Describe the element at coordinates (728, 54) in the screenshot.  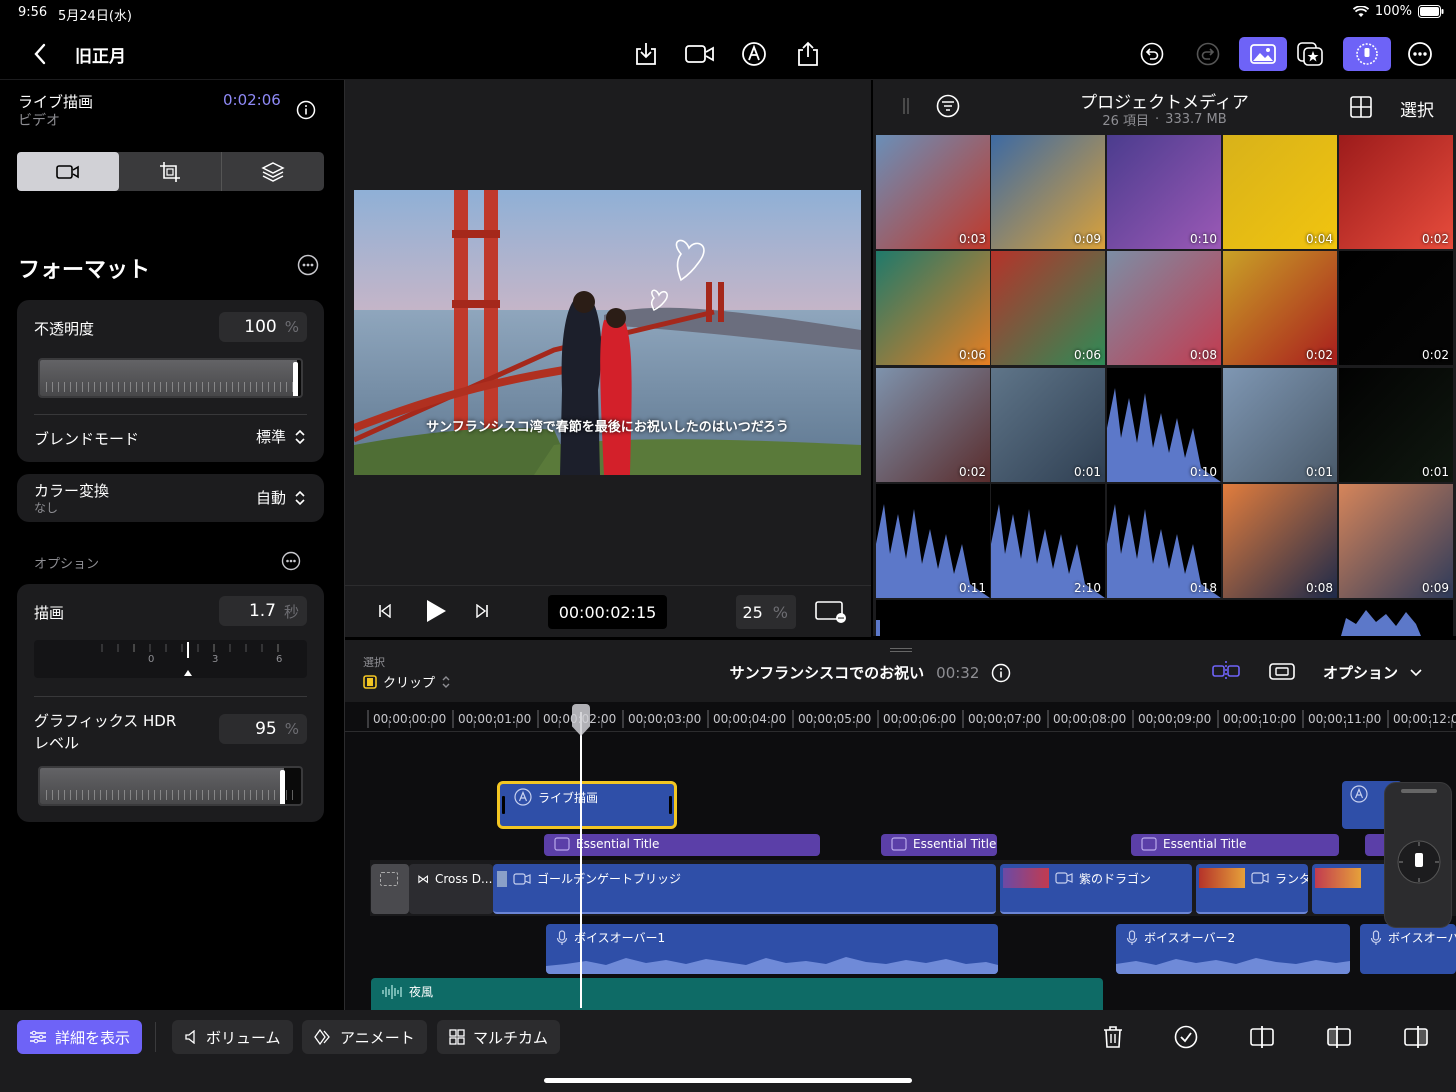
I see `top-bar: 旧正月` at that location.